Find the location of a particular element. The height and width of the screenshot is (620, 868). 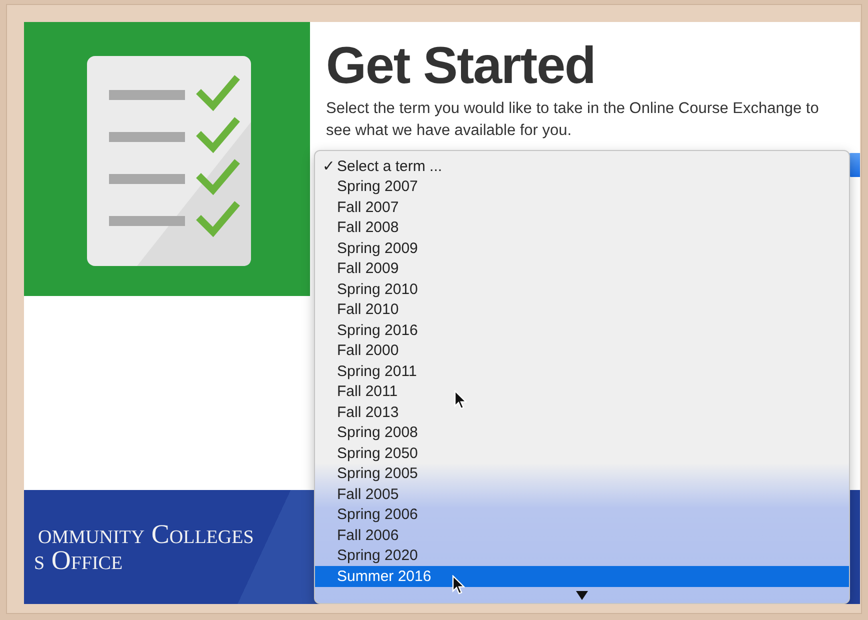

term-option: Spring 2005 is located at coordinates (582, 474).